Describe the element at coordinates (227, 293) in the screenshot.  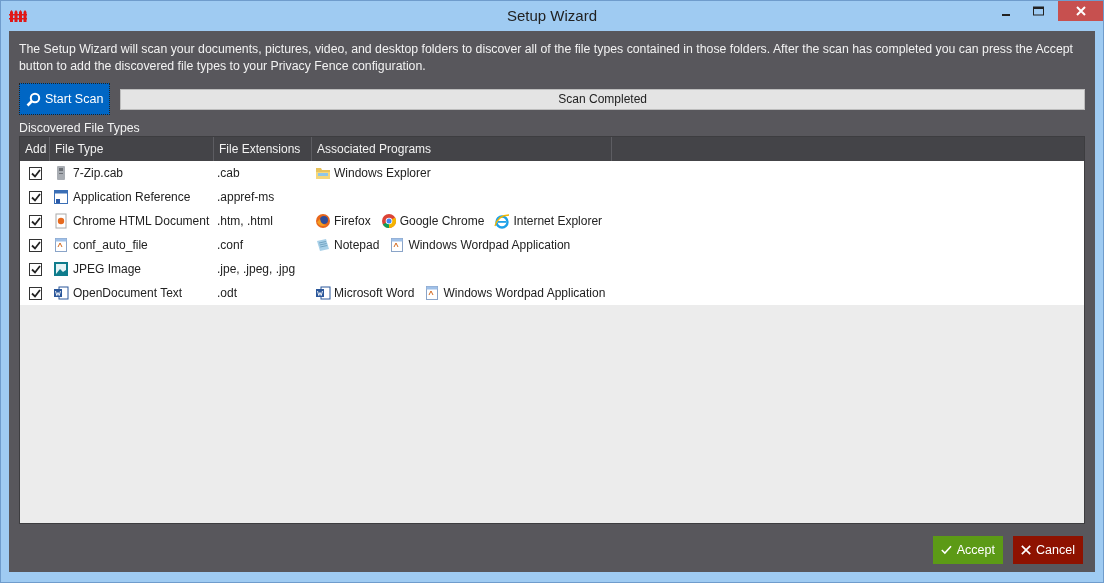
I see `extensions-text: .odt` at that location.